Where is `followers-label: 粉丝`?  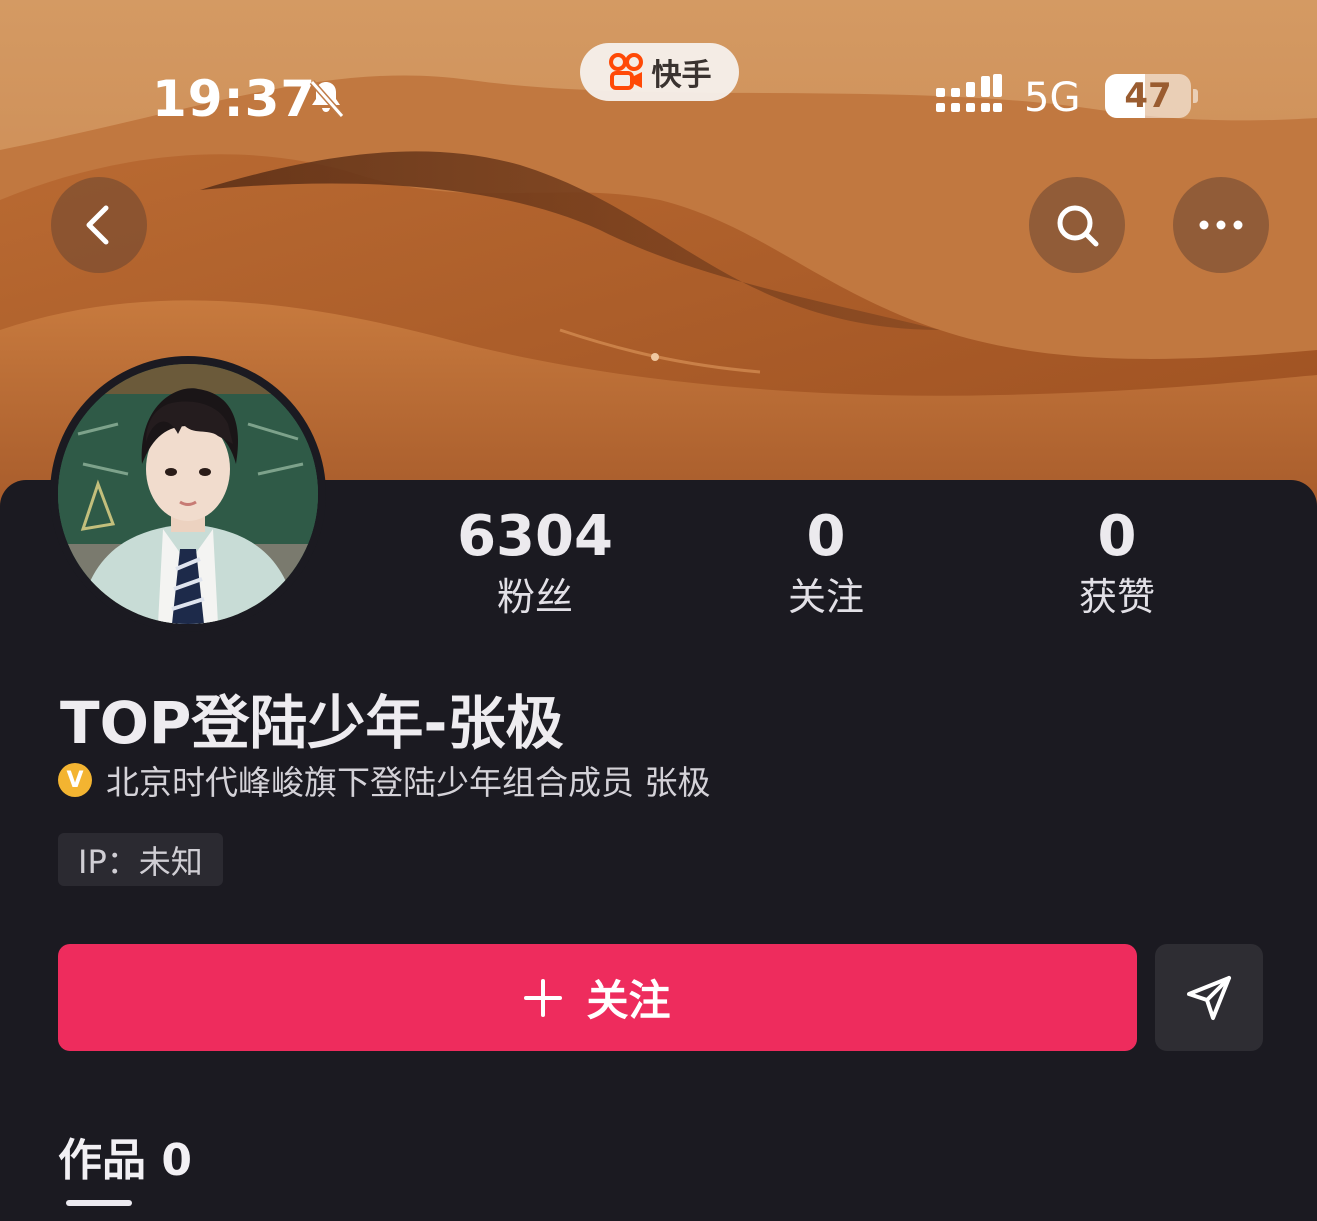
followers-label: 粉丝 is located at coordinates (534, 597).